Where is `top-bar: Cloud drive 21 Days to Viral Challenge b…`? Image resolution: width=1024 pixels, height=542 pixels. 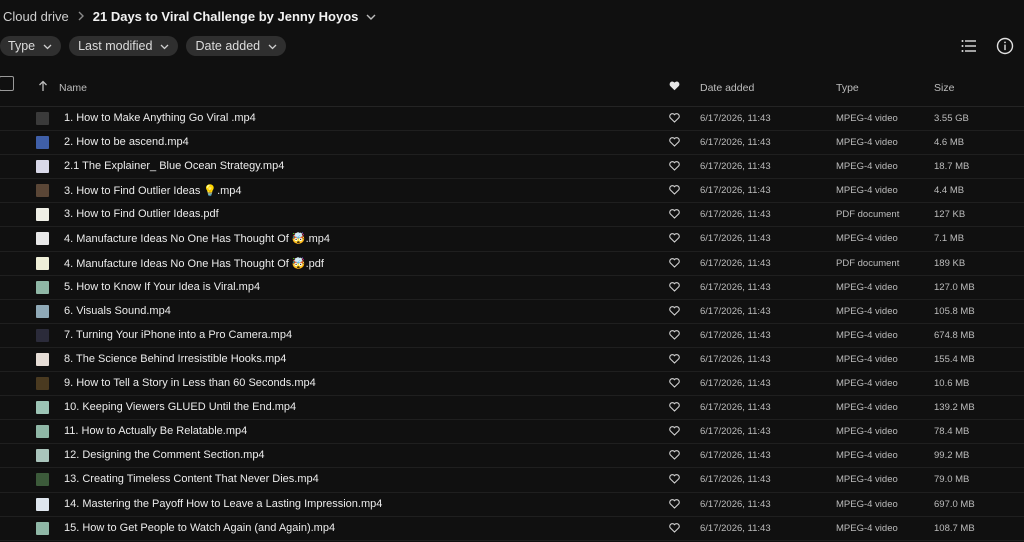 top-bar: Cloud drive 21 Days to Viral Challenge b… is located at coordinates (512, 28).